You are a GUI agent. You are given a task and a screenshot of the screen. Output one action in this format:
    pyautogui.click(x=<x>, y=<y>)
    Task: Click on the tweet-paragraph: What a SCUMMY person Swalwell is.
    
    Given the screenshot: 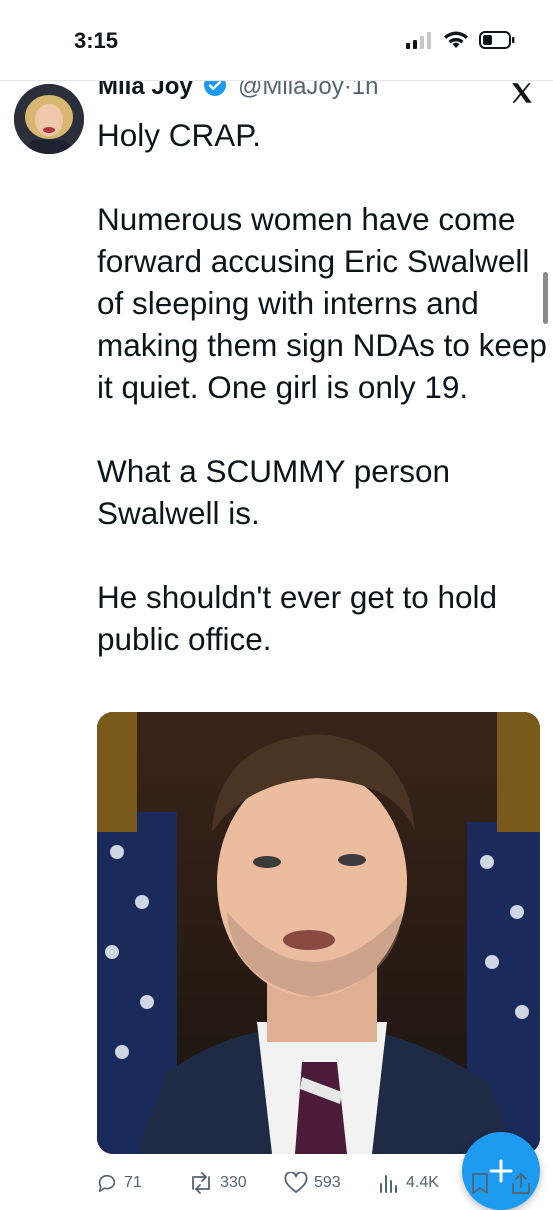 What is the action you would take?
    pyautogui.click(x=274, y=492)
    